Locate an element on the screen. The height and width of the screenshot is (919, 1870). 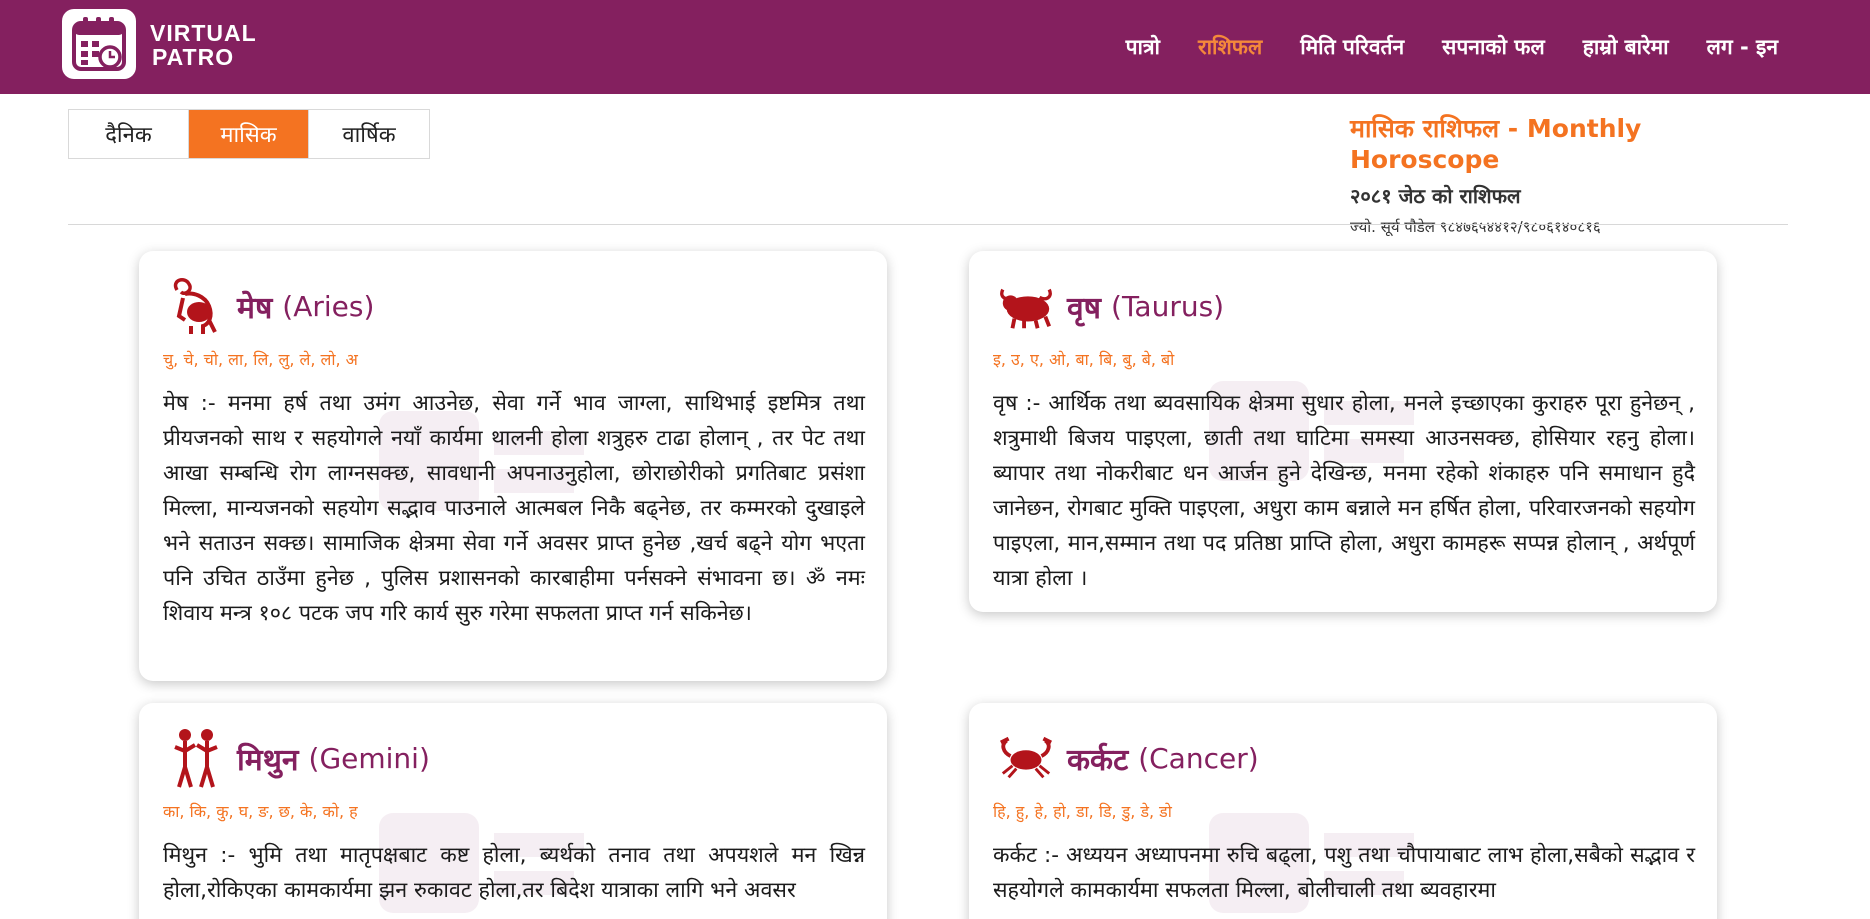
card-header: वृष (Taurus) is located at coordinates (1110, 306).